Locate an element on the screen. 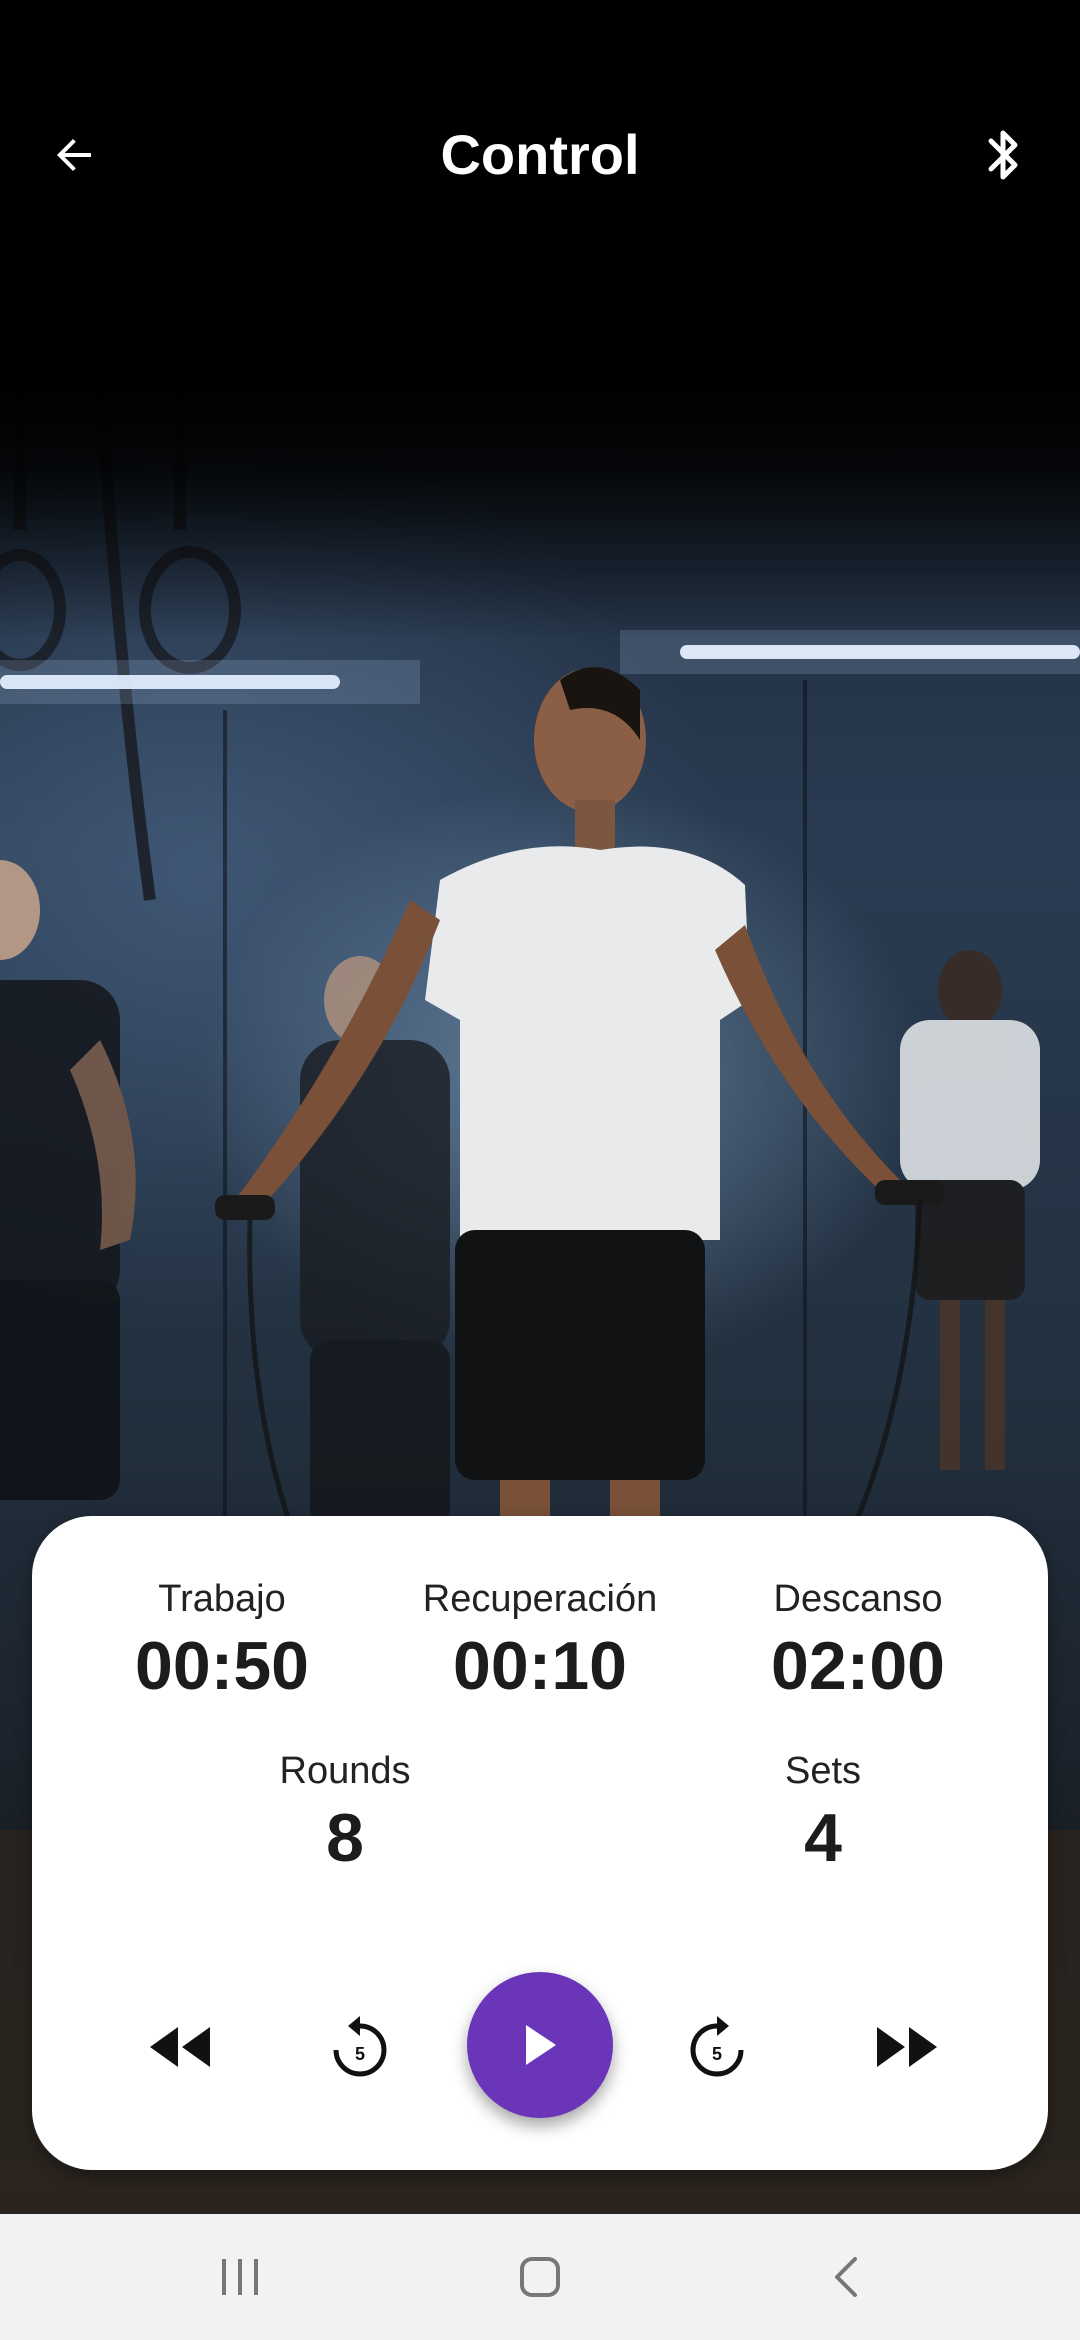  stat-descanso: Descanso 02:00 is located at coordinates (858, 1641).